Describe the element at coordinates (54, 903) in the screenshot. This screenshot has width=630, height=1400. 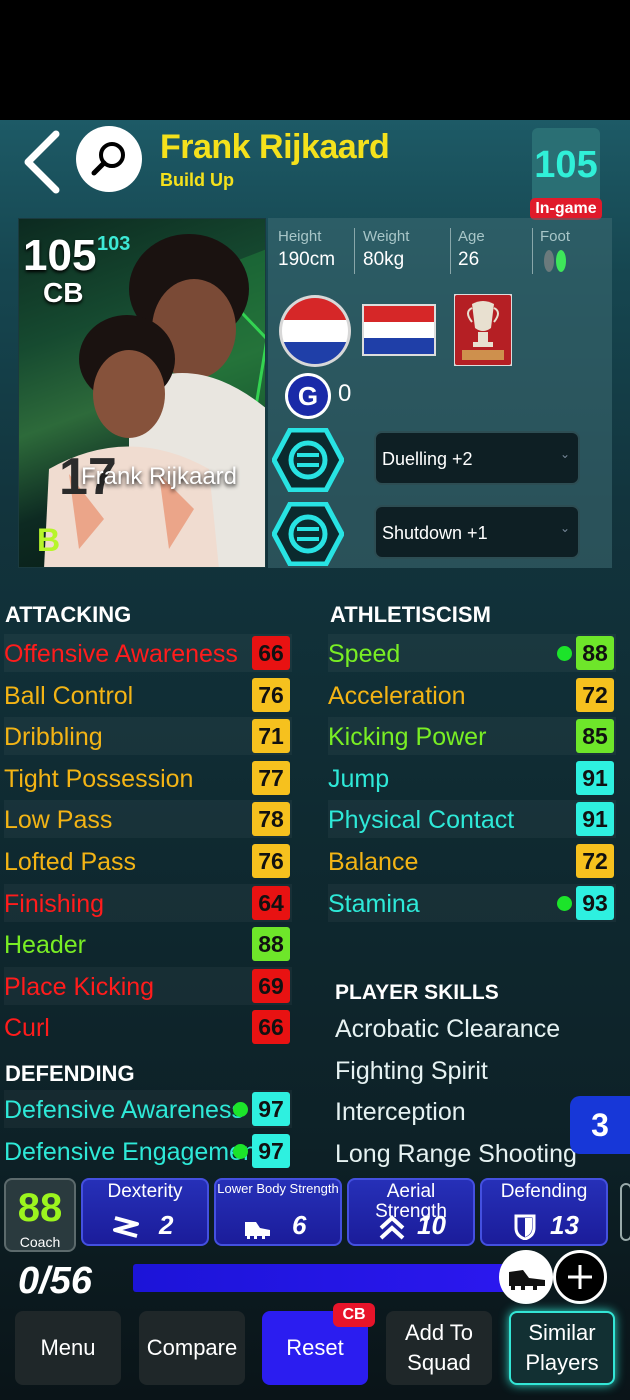
I see `stat-name: Finishing` at that location.